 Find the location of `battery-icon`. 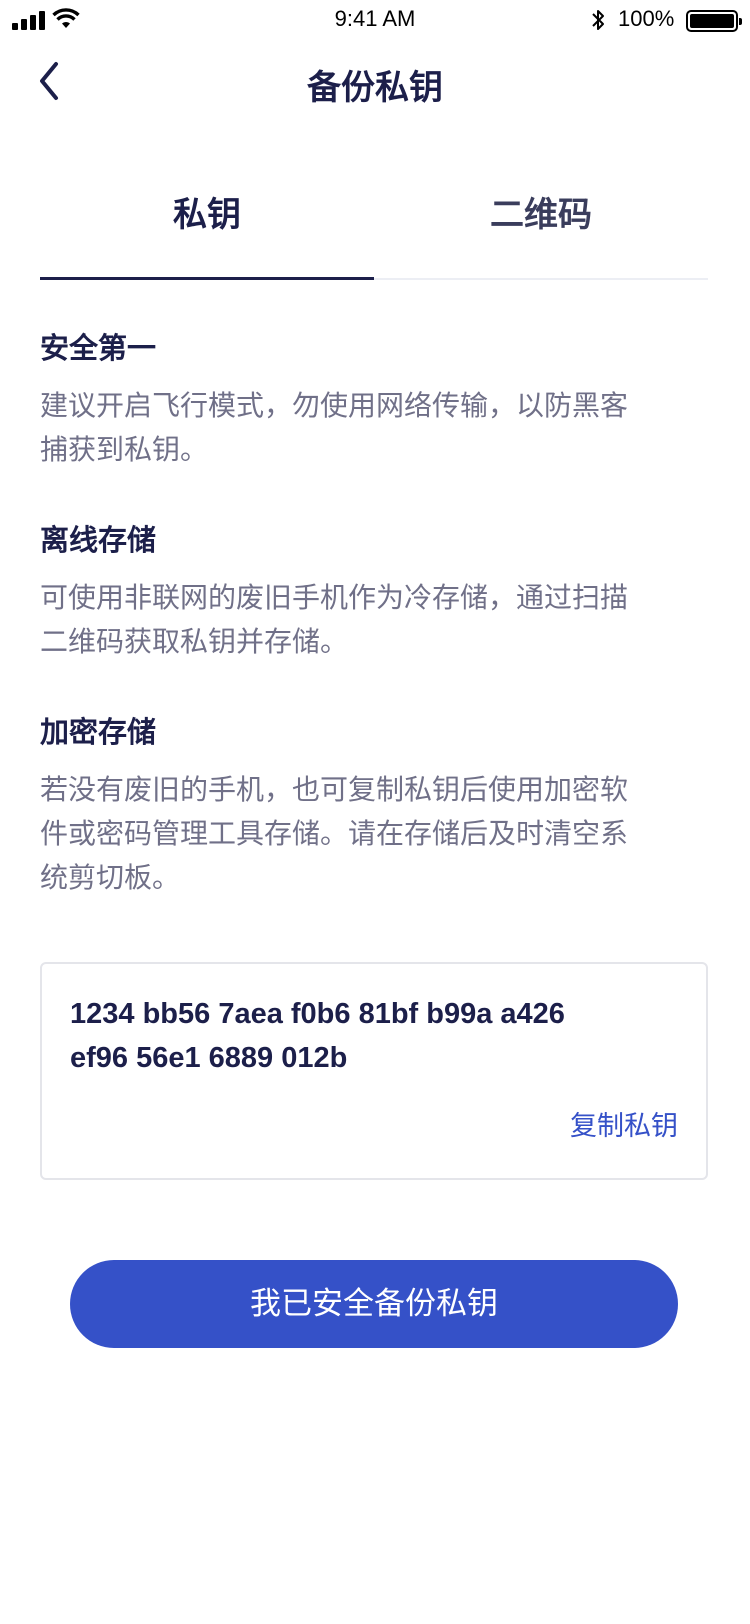

battery-icon is located at coordinates (714, 21).